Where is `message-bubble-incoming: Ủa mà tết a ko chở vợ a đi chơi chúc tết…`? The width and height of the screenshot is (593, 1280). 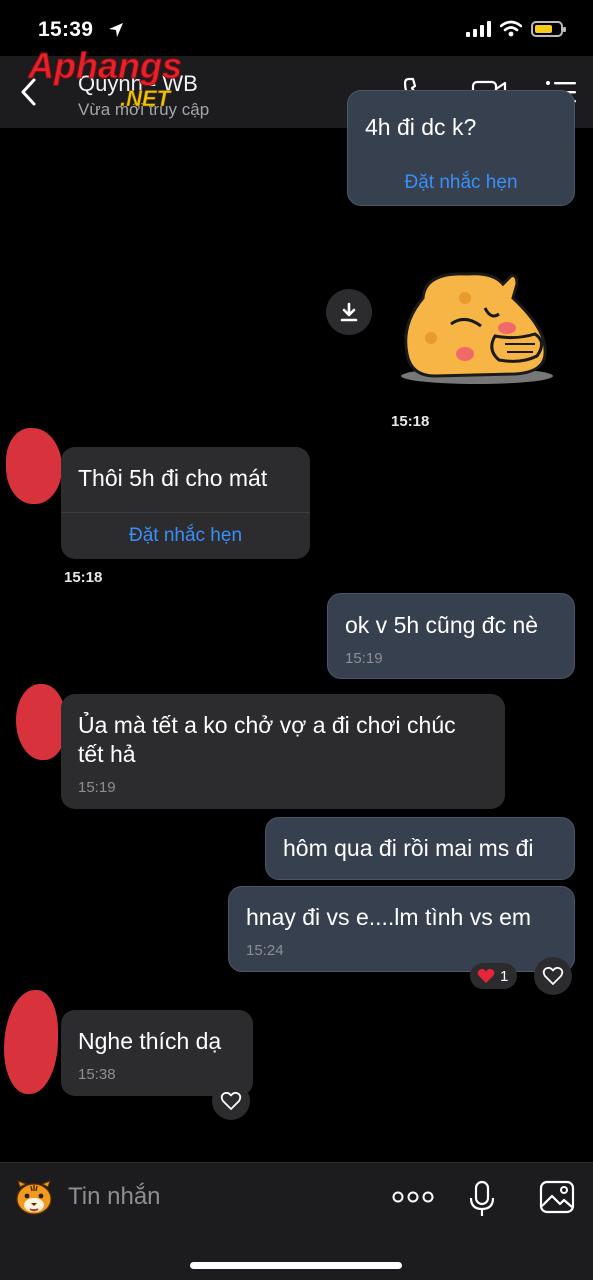 message-bubble-incoming: Ủa mà tết a ko chở vợ a đi chơi chúc tết… is located at coordinates (283, 751).